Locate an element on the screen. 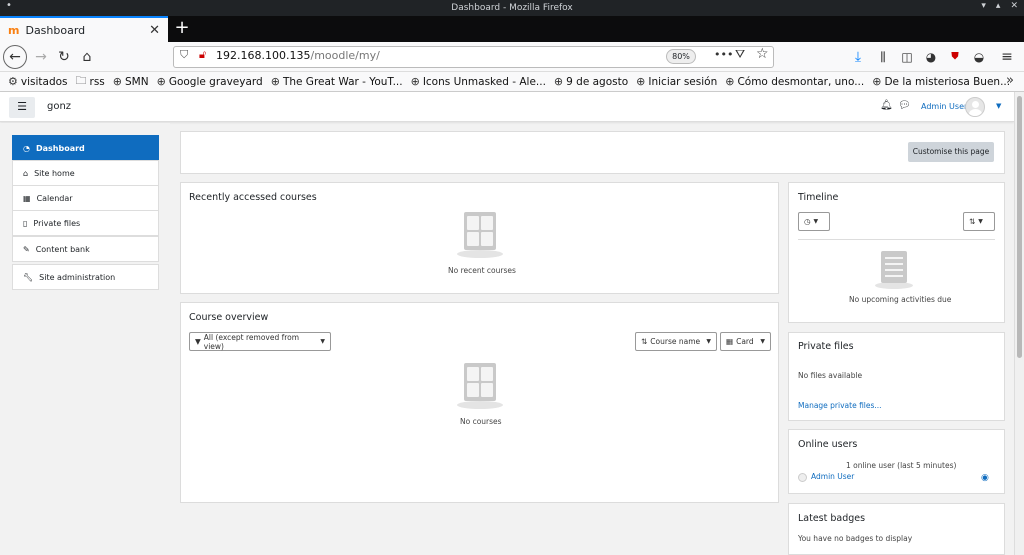 This screenshot has height=555, width=1024. bookmark-item: ⚙ visitados is located at coordinates (38, 81).